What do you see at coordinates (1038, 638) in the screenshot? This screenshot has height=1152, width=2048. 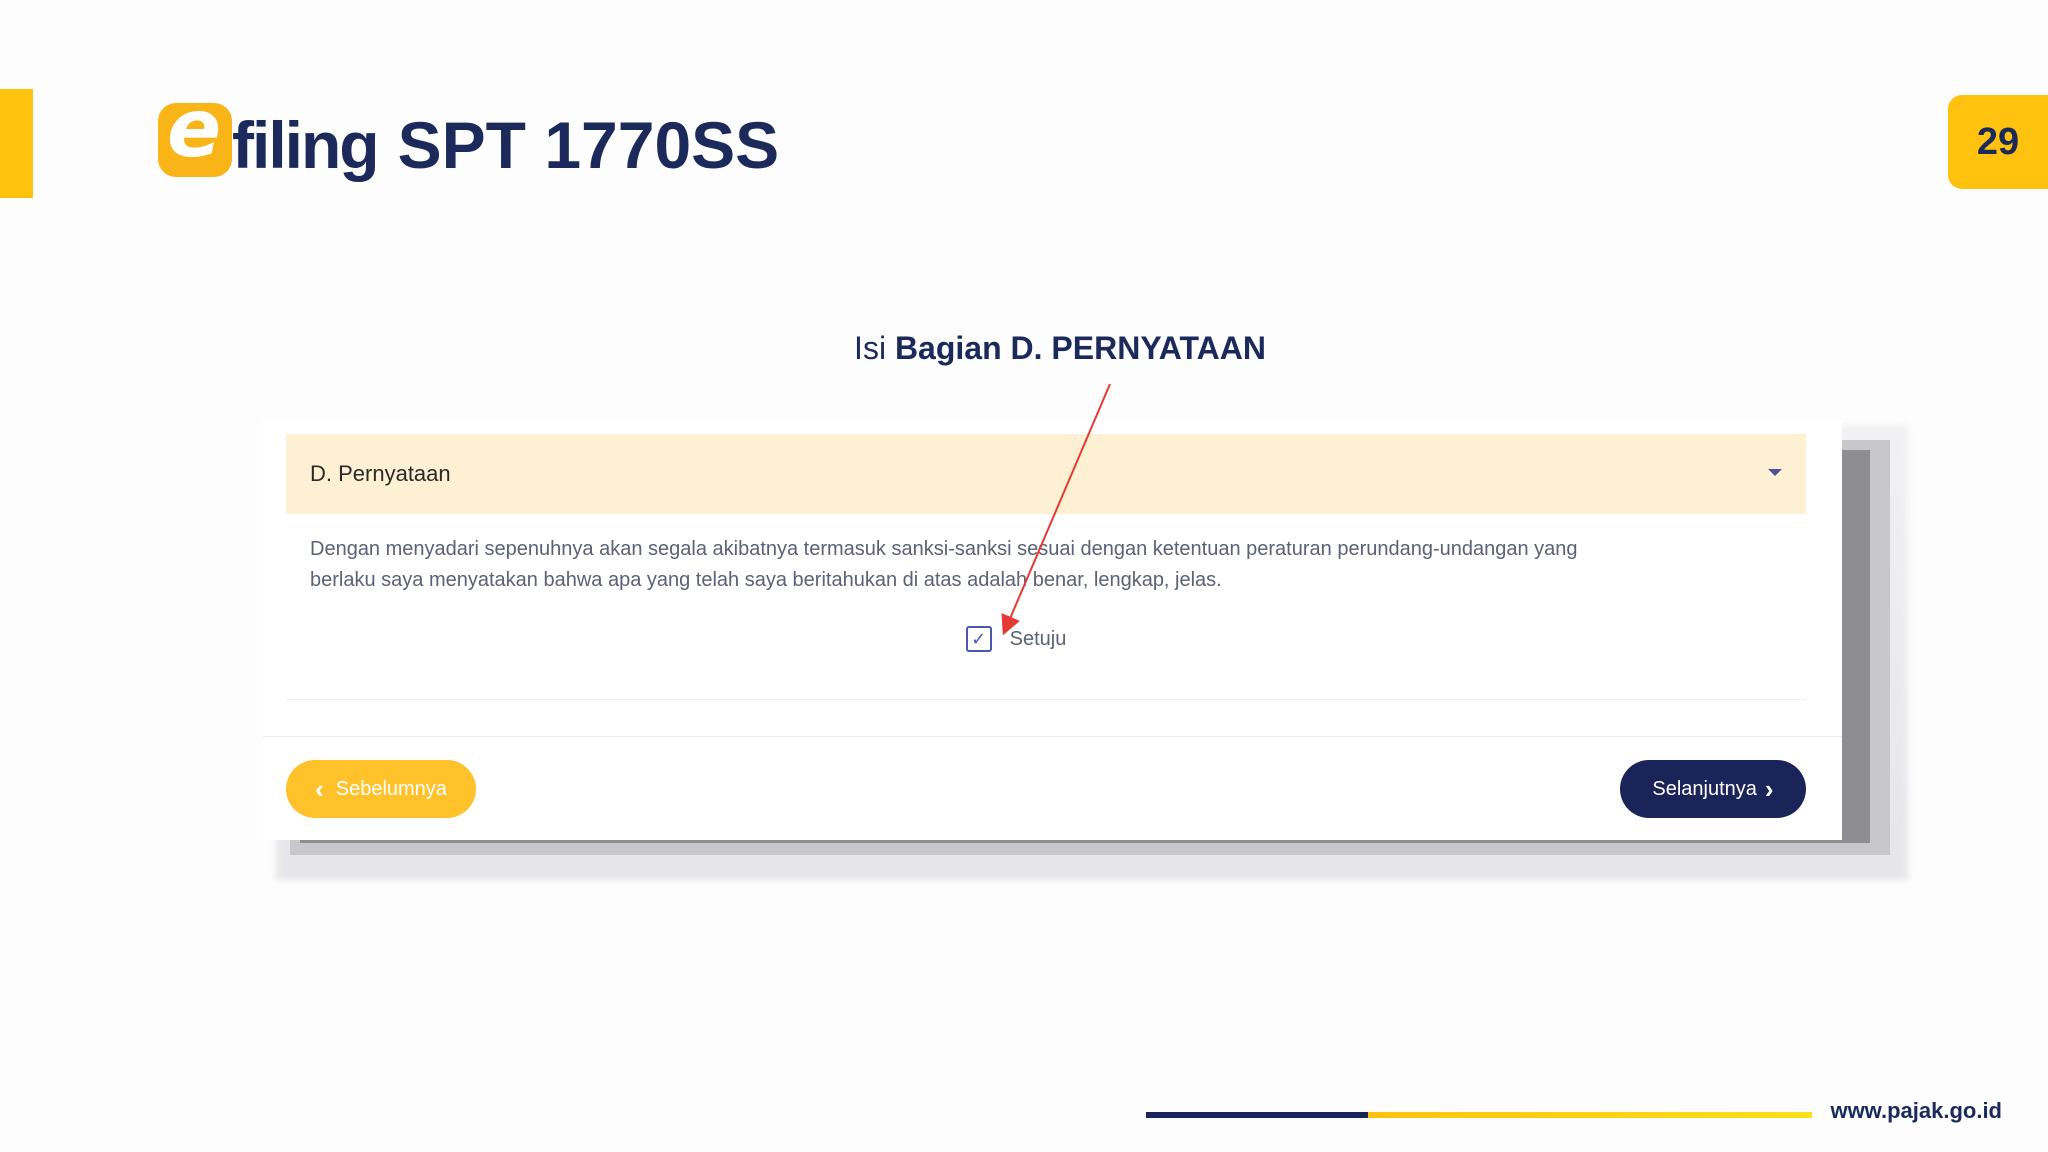 I see `agree-label: Setuju` at bounding box center [1038, 638].